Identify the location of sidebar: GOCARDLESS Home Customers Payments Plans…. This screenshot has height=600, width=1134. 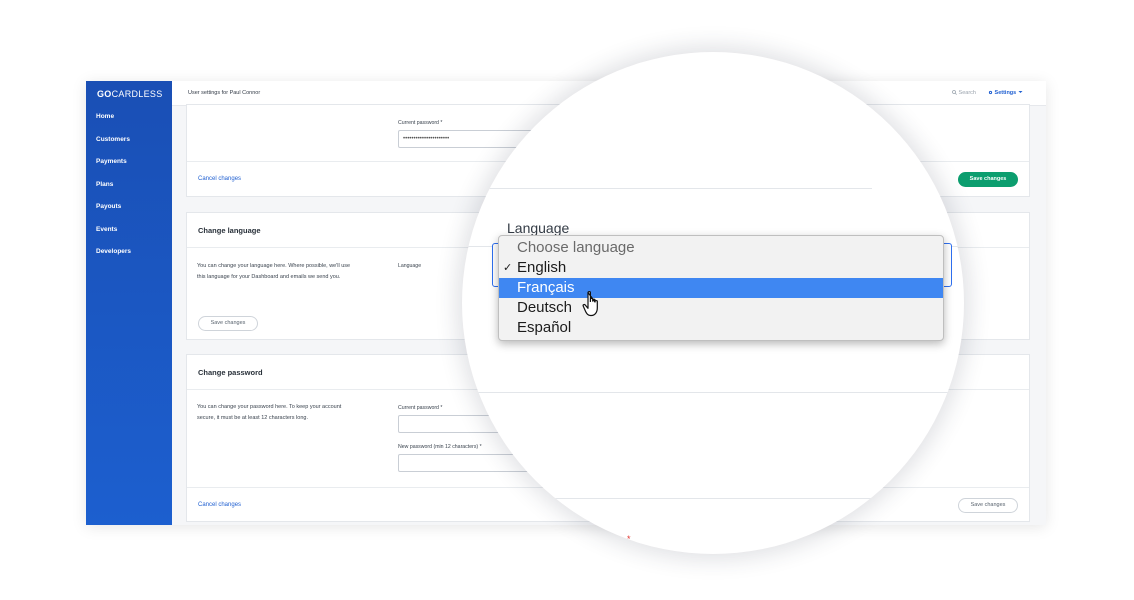
(129, 303).